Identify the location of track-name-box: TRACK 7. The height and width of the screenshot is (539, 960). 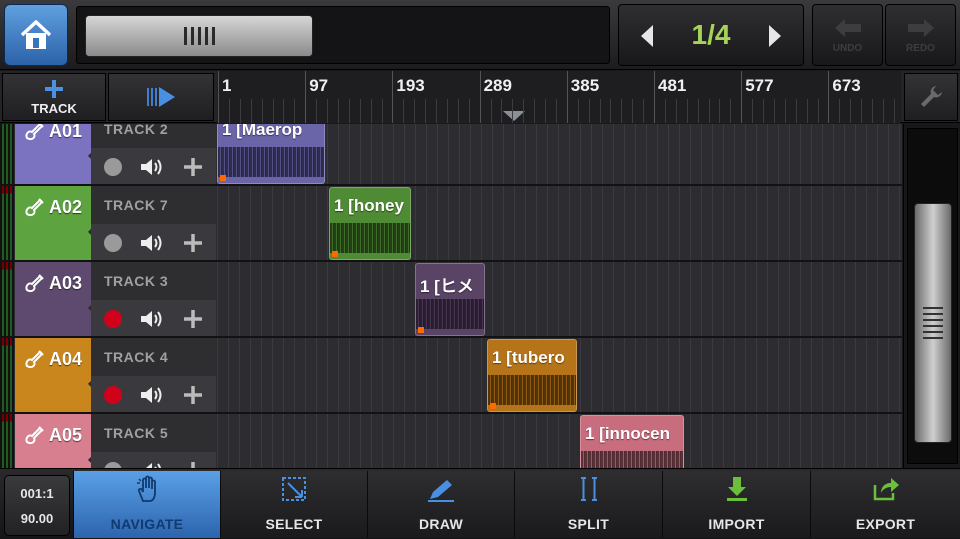
(153, 205).